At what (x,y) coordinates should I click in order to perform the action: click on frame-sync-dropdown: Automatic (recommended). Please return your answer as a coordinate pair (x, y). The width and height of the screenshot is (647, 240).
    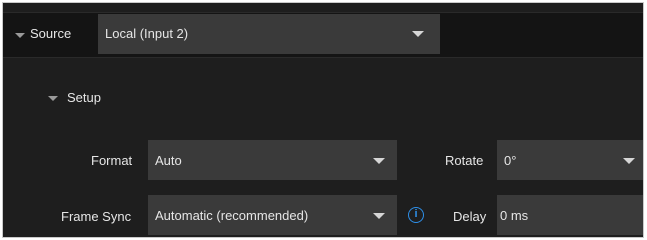
    Looking at the image, I should click on (272, 215).